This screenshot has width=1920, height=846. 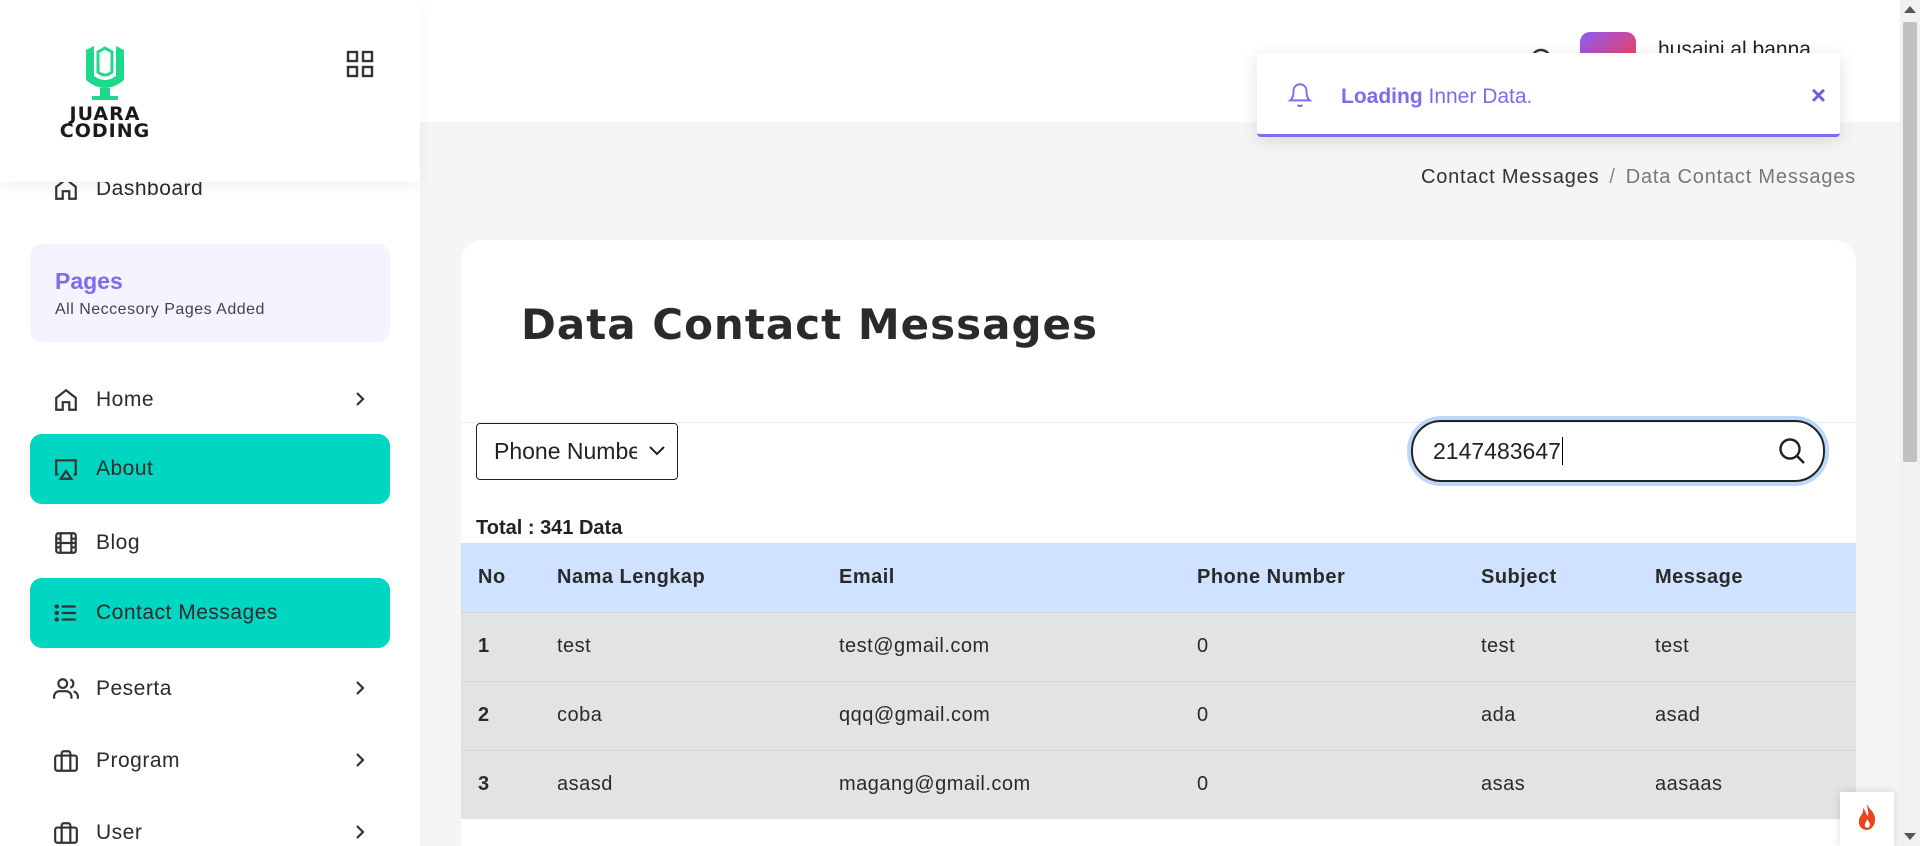 I want to click on table-cell: 2, so click(x=484, y=715).